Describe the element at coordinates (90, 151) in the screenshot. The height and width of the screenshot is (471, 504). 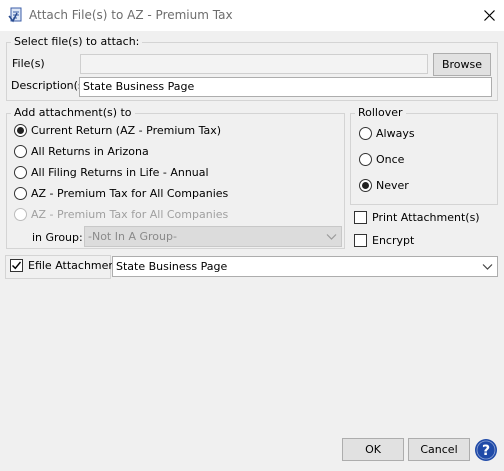
I see `radio-label: All Returns in Arizona` at that location.